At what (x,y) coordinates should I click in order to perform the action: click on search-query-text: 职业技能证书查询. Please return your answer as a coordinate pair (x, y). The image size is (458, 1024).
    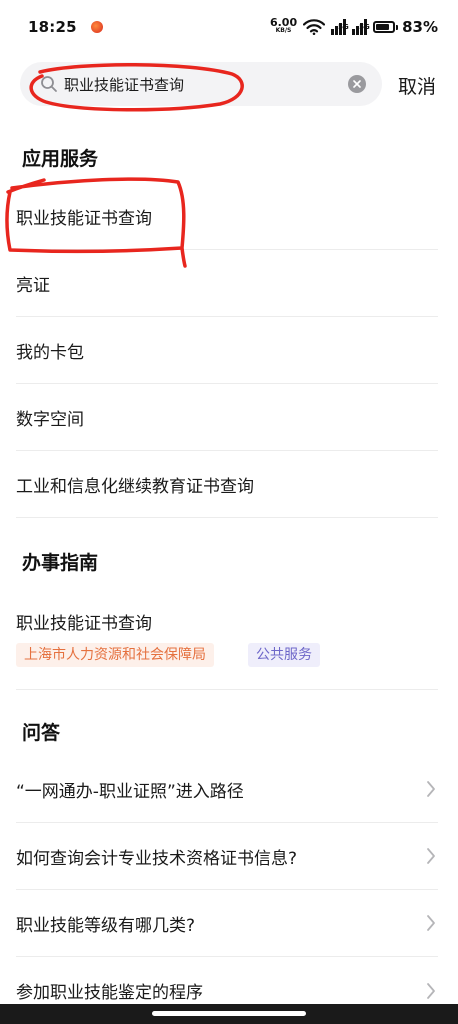
    Looking at the image, I should click on (124, 85).